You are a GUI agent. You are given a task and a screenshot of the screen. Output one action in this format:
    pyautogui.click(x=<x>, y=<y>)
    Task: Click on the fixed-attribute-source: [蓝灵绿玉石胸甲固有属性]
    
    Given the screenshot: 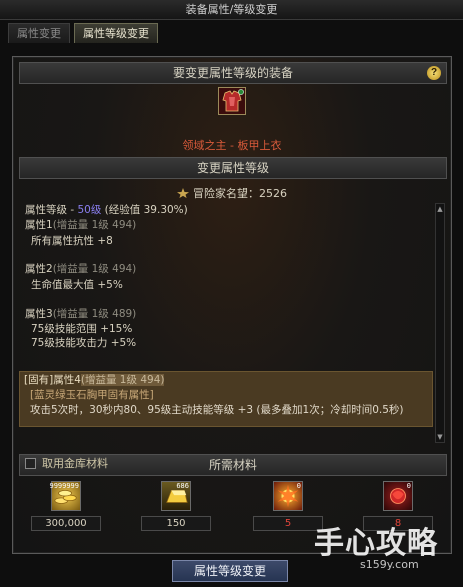 What is the action you would take?
    pyautogui.click(x=92, y=395)
    